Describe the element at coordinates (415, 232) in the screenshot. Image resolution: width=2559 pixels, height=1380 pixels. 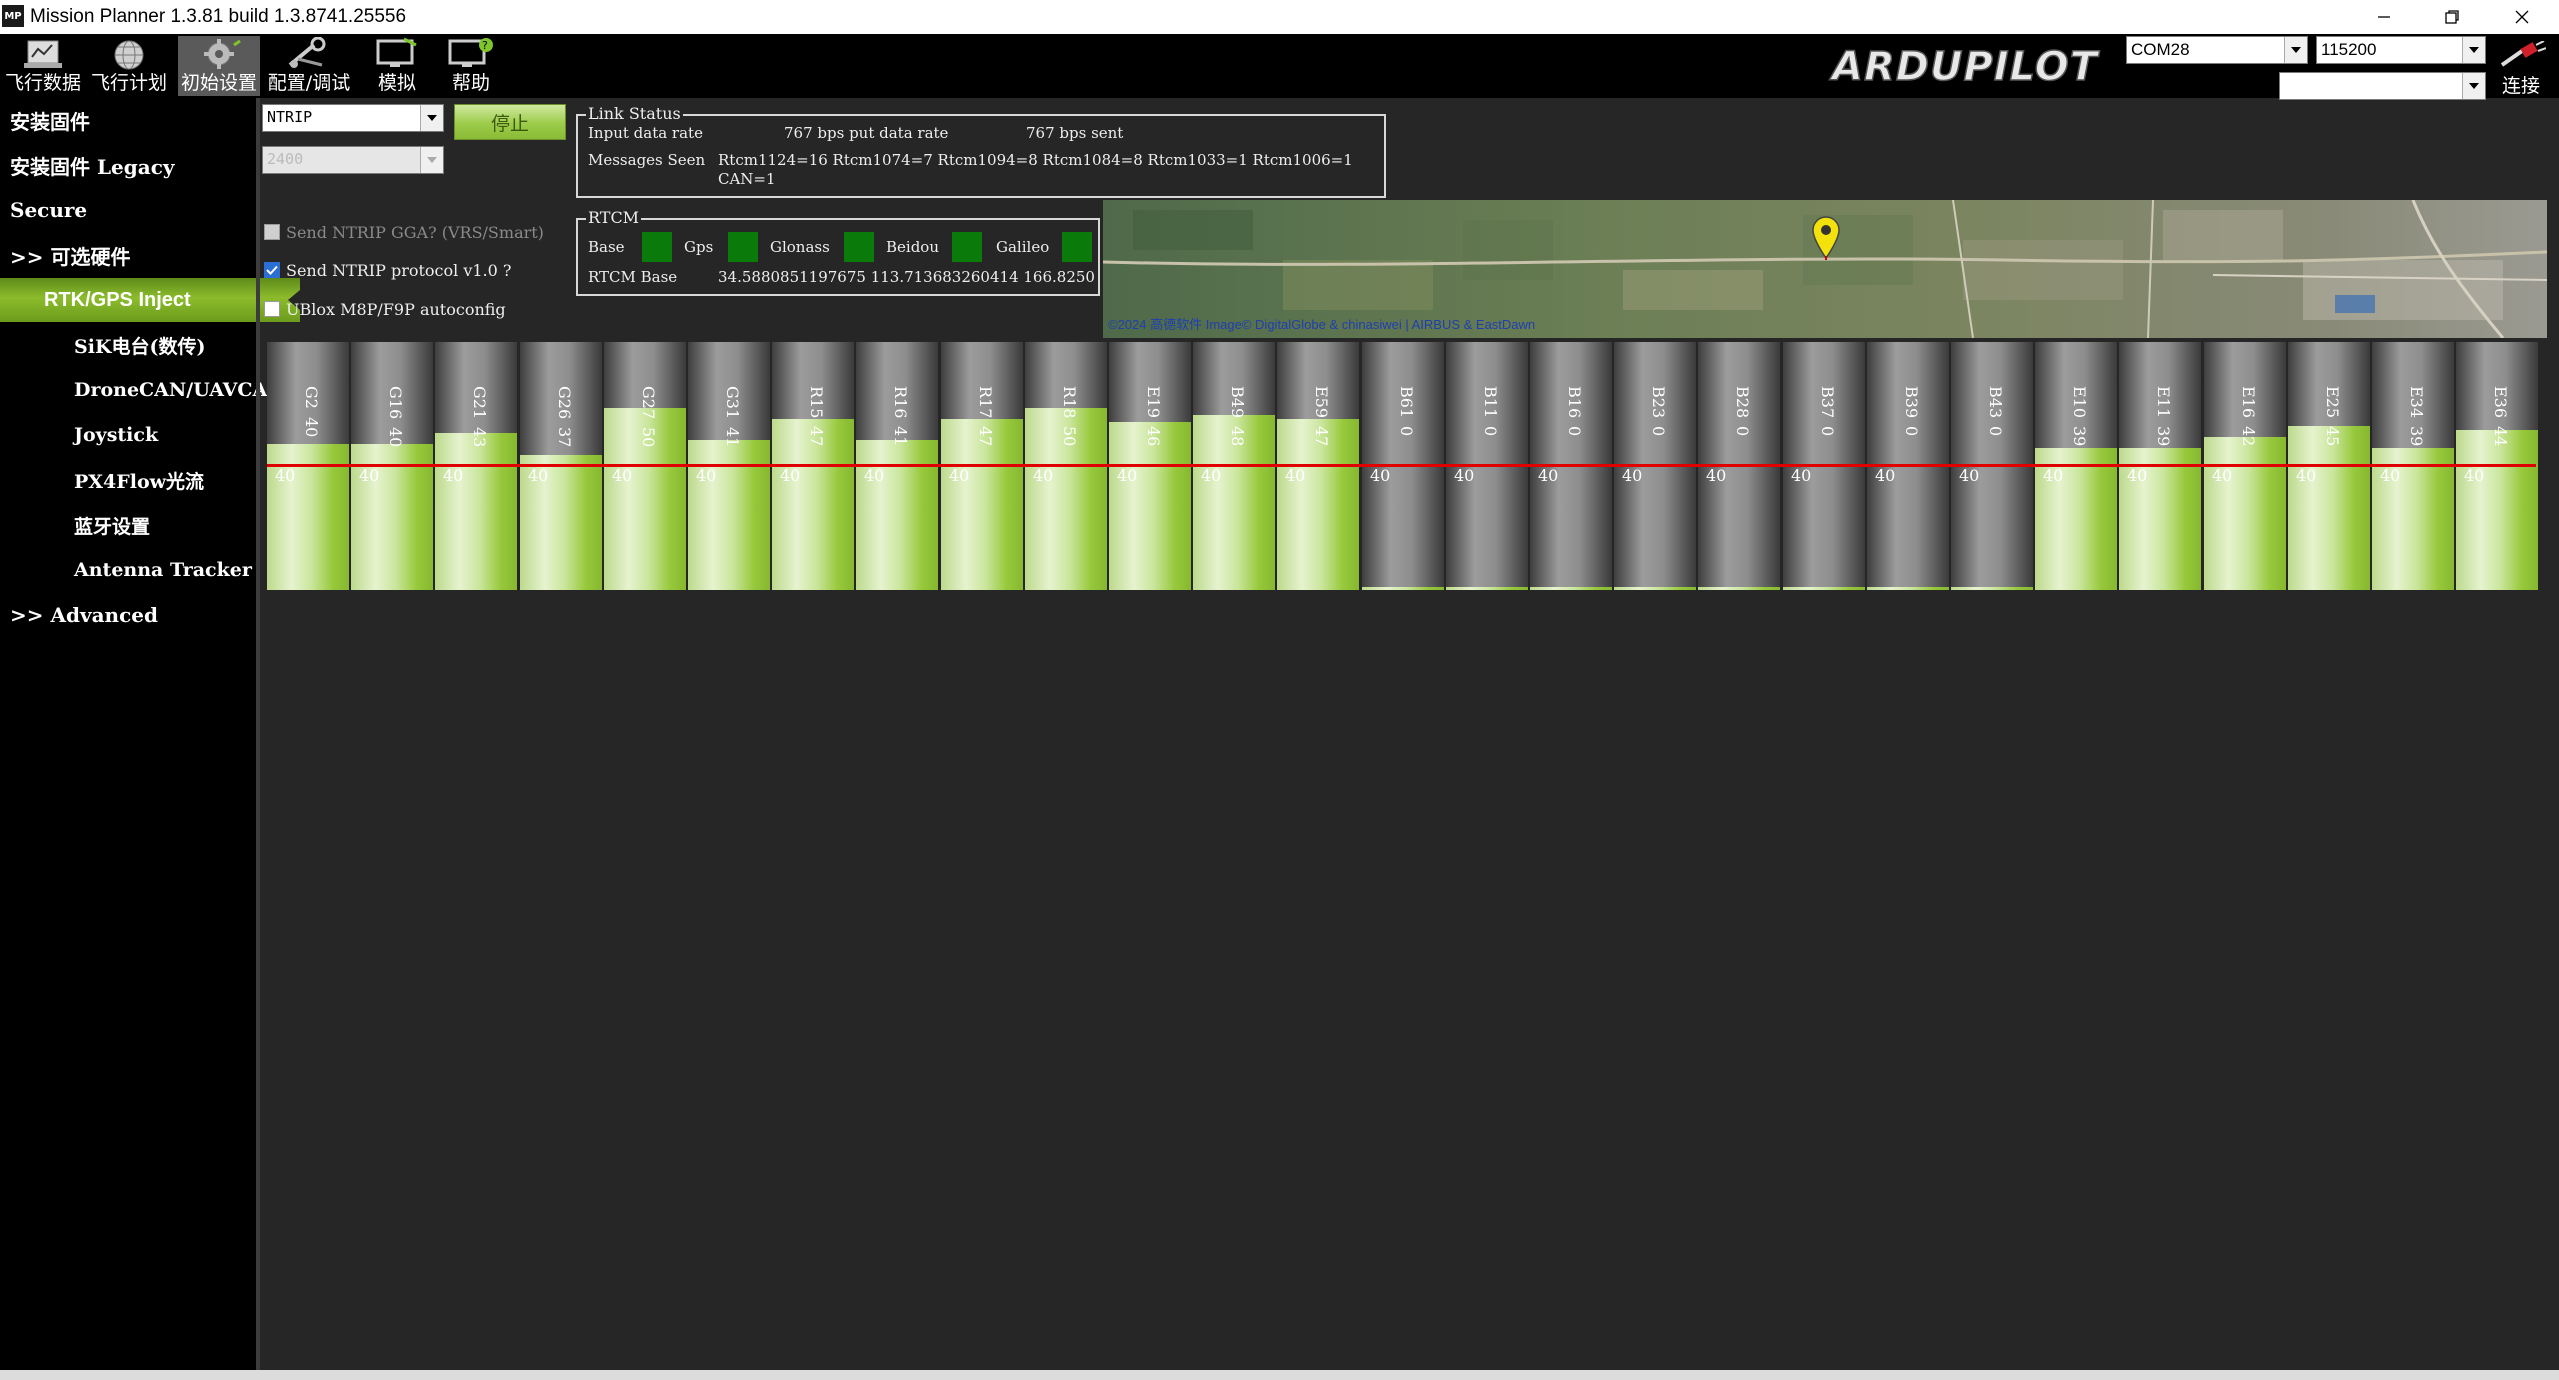
I see `checkbox-label: Send NTRIP GGA? (VRS/Smart)` at that location.